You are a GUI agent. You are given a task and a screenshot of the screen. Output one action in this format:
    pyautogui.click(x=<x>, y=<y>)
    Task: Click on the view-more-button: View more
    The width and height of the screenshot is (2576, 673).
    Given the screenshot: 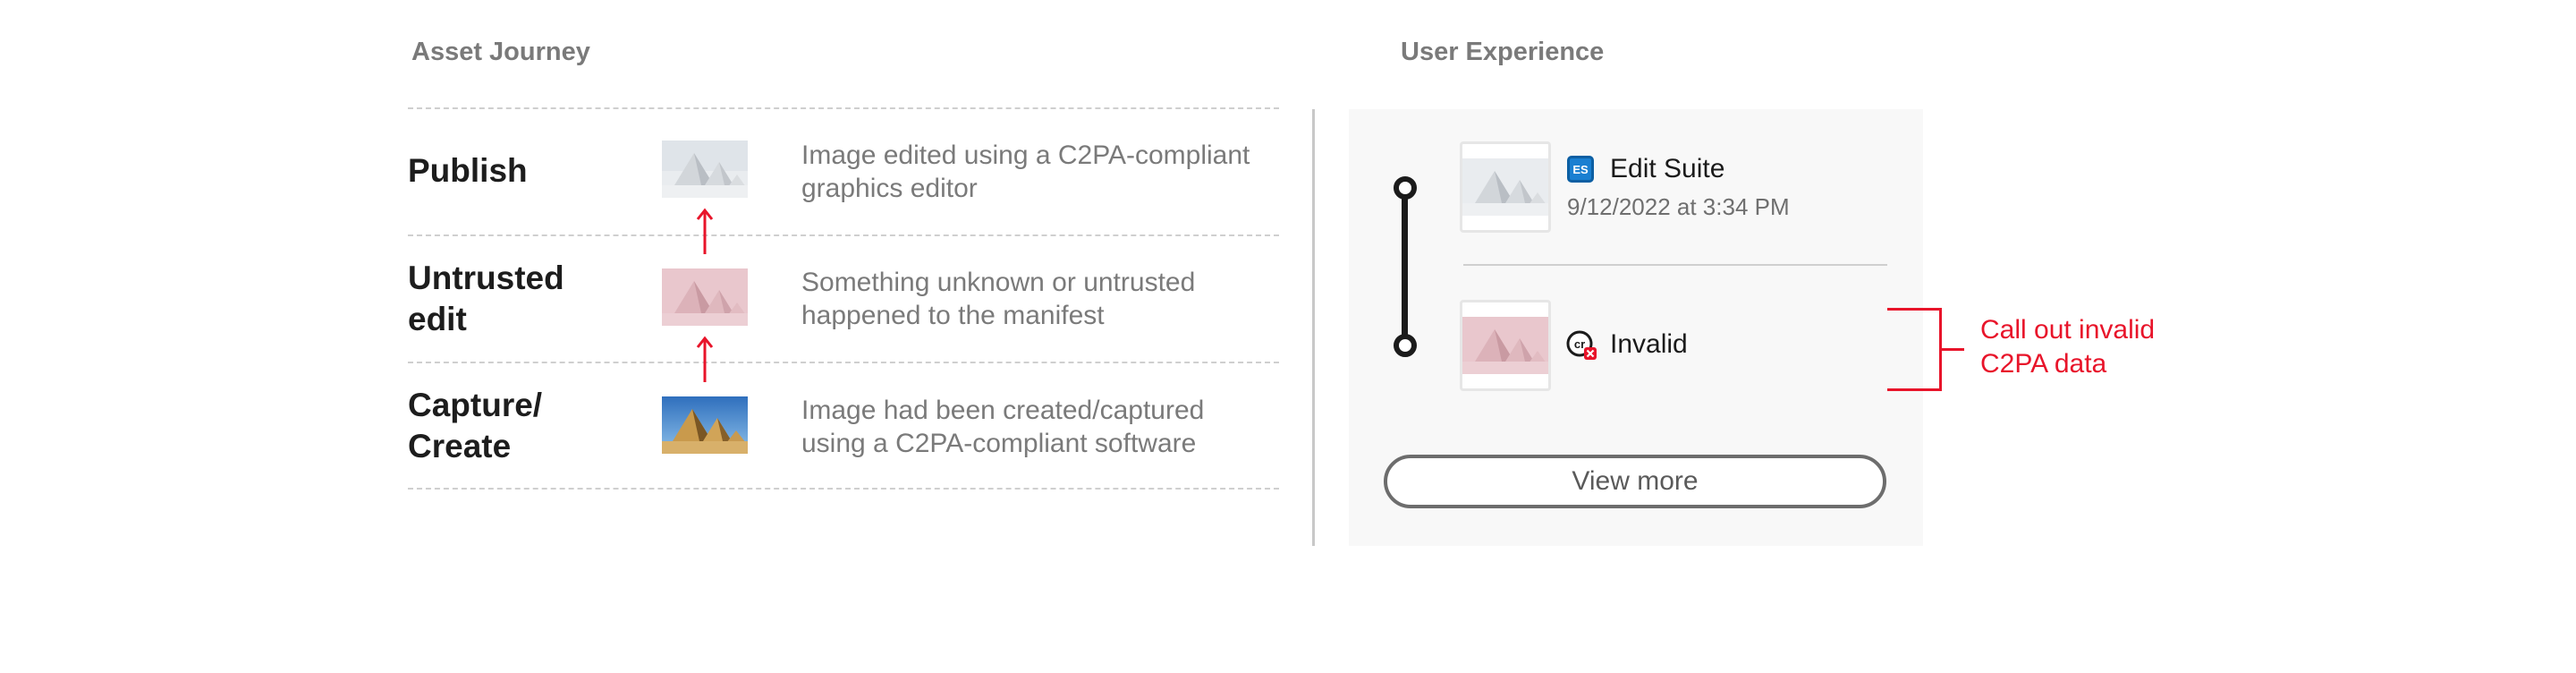 What is the action you would take?
    pyautogui.click(x=1635, y=482)
    